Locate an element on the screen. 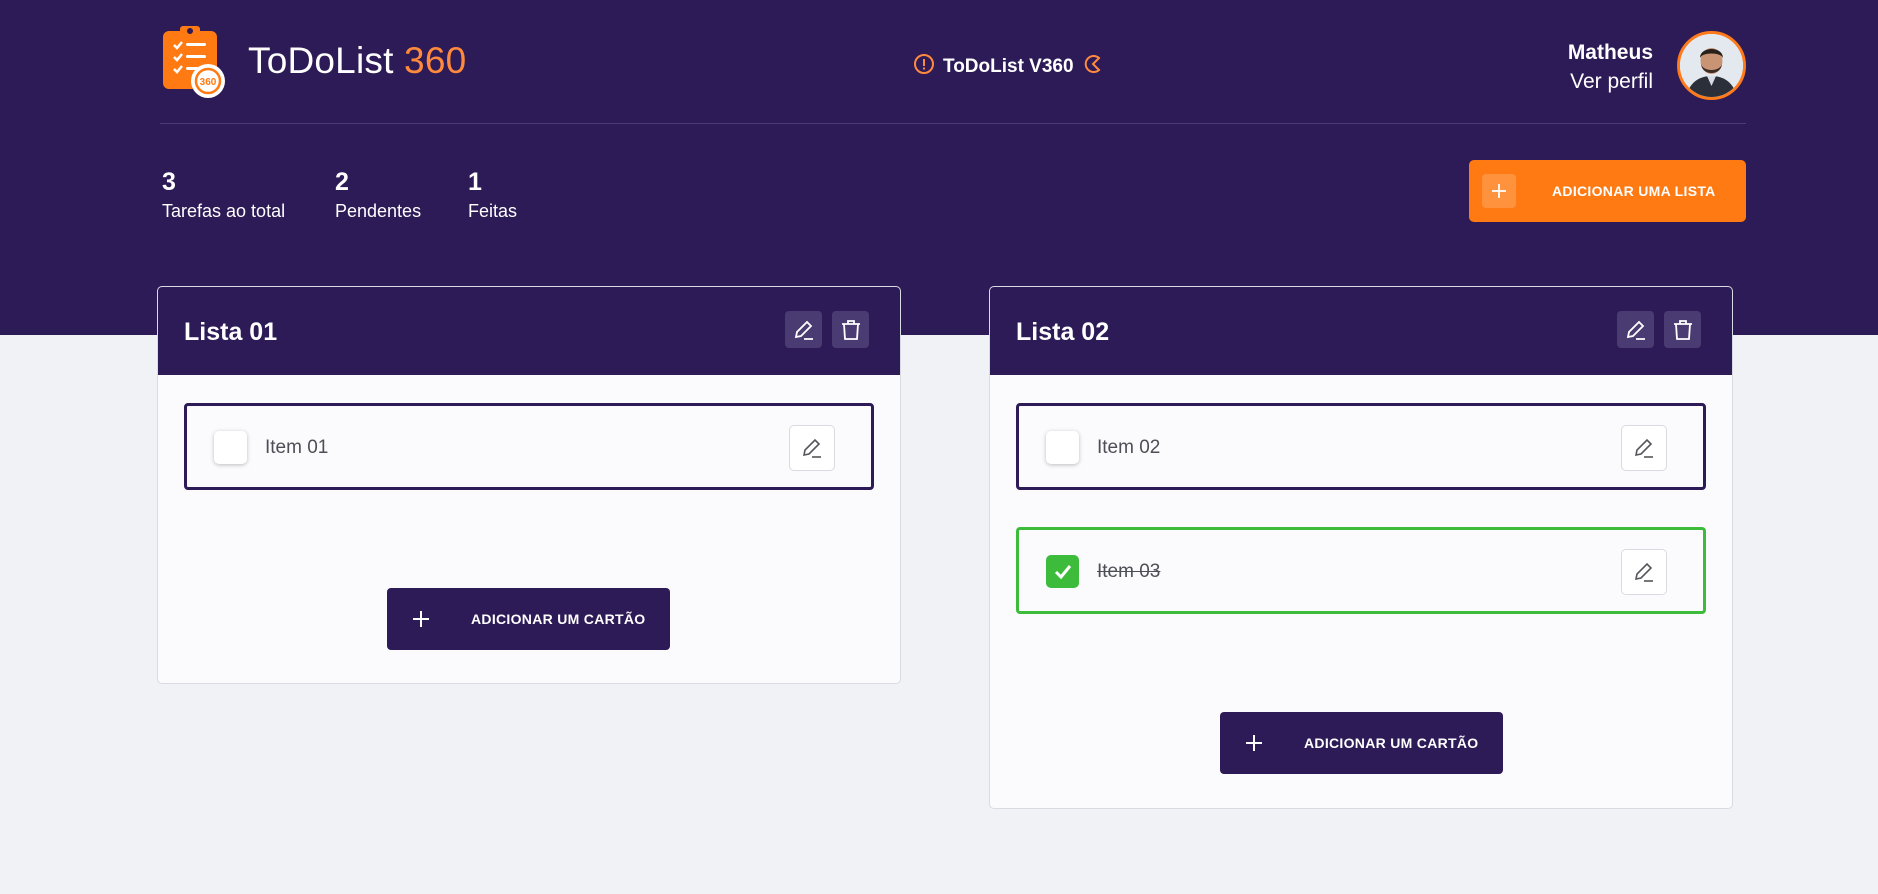  item-text: Item 03 is located at coordinates (1129, 571).